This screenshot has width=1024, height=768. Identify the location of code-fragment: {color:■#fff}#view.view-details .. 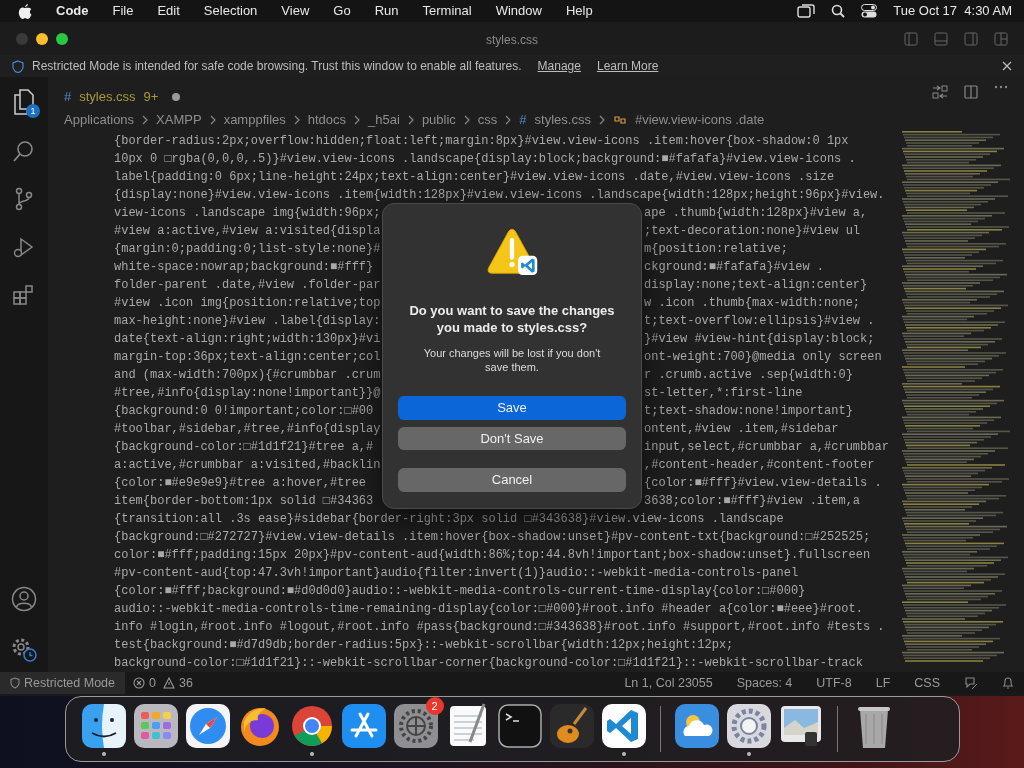
(763, 483).